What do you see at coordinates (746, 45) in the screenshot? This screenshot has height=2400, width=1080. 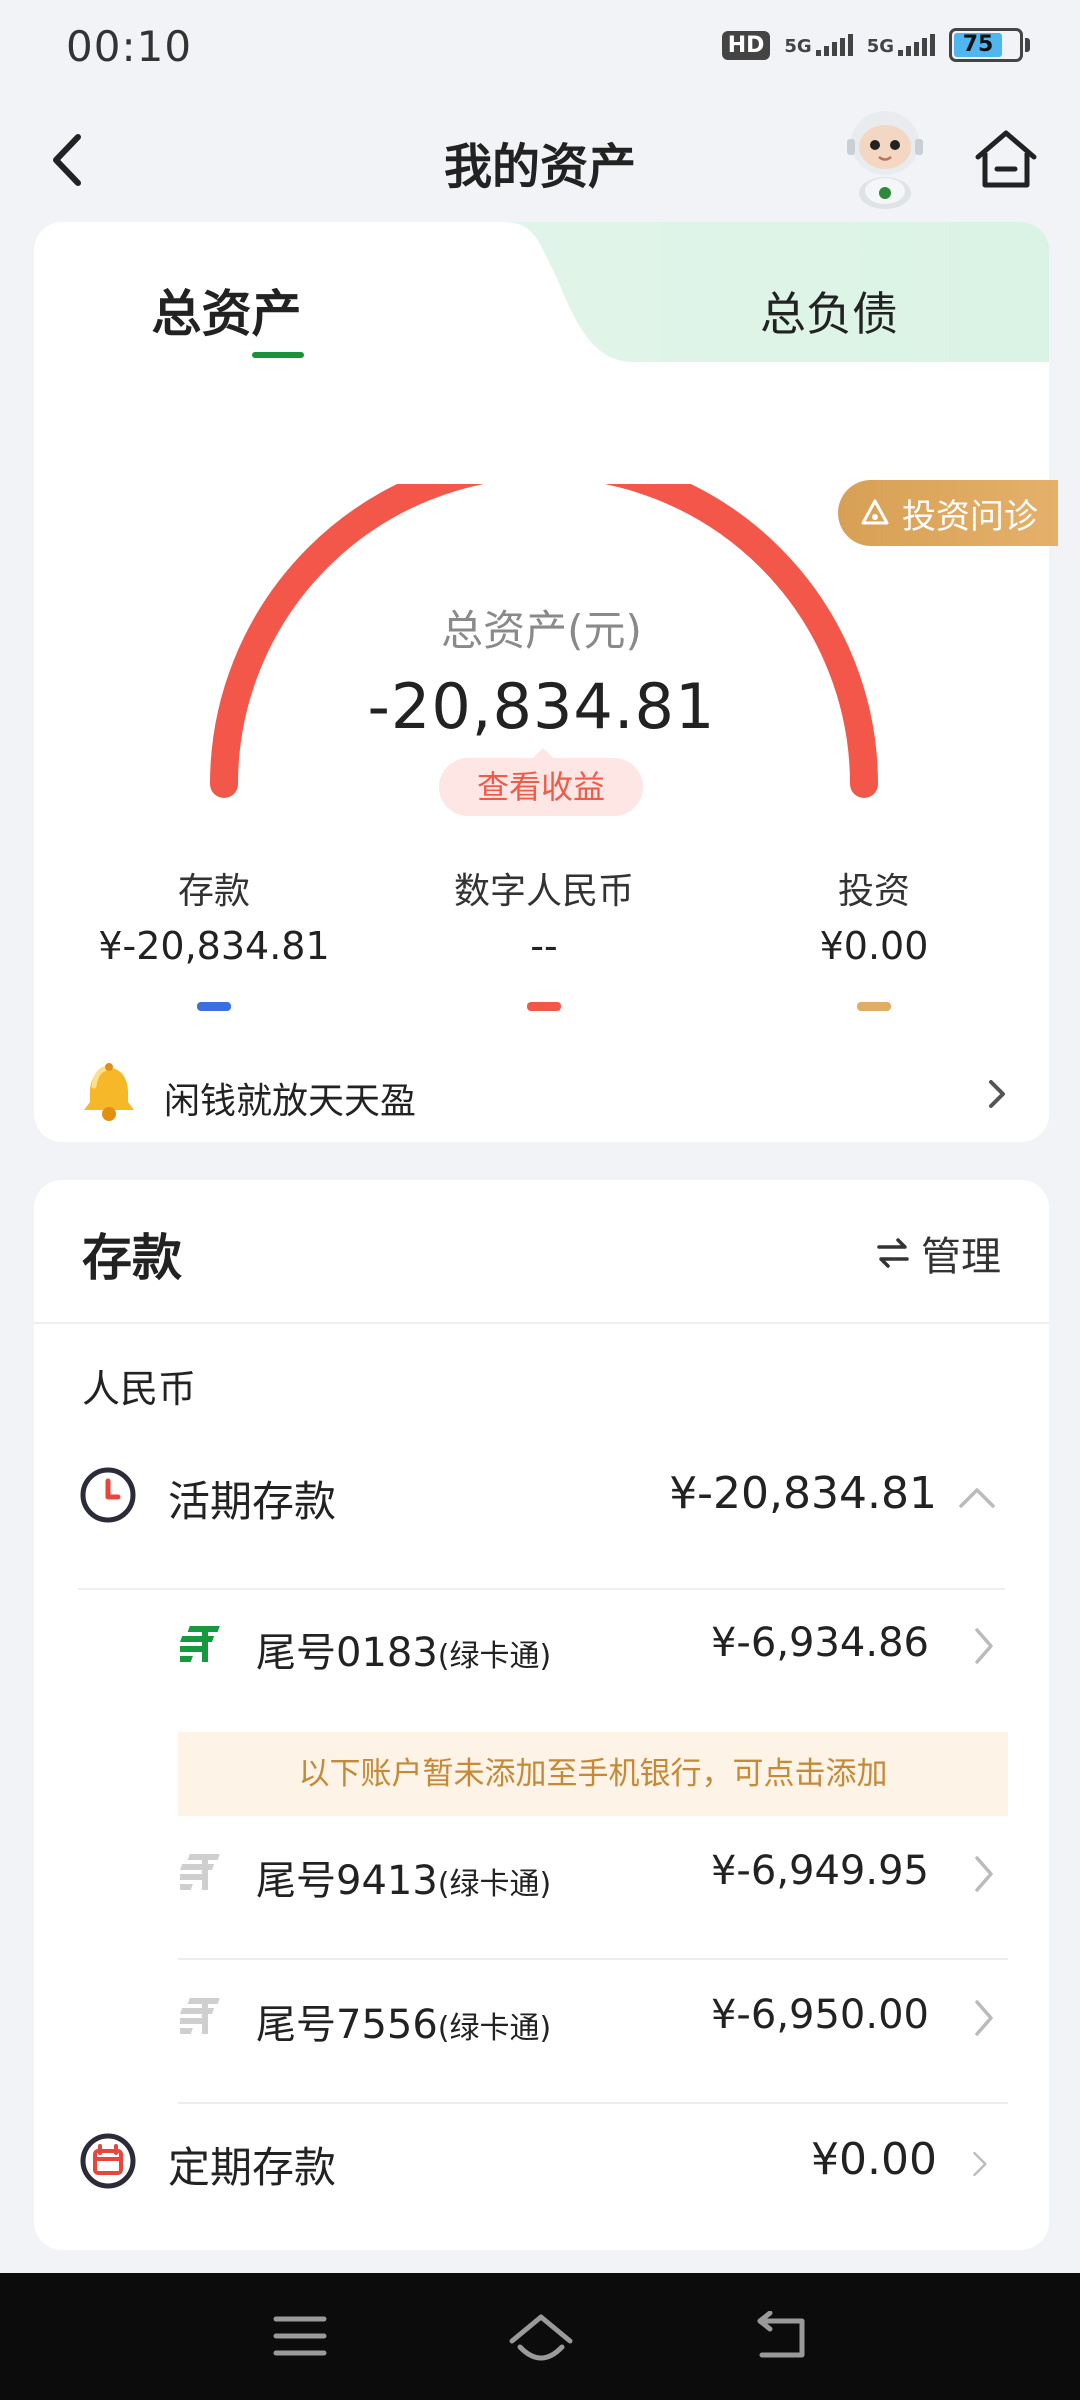 I see `hd-icon: HD` at bounding box center [746, 45].